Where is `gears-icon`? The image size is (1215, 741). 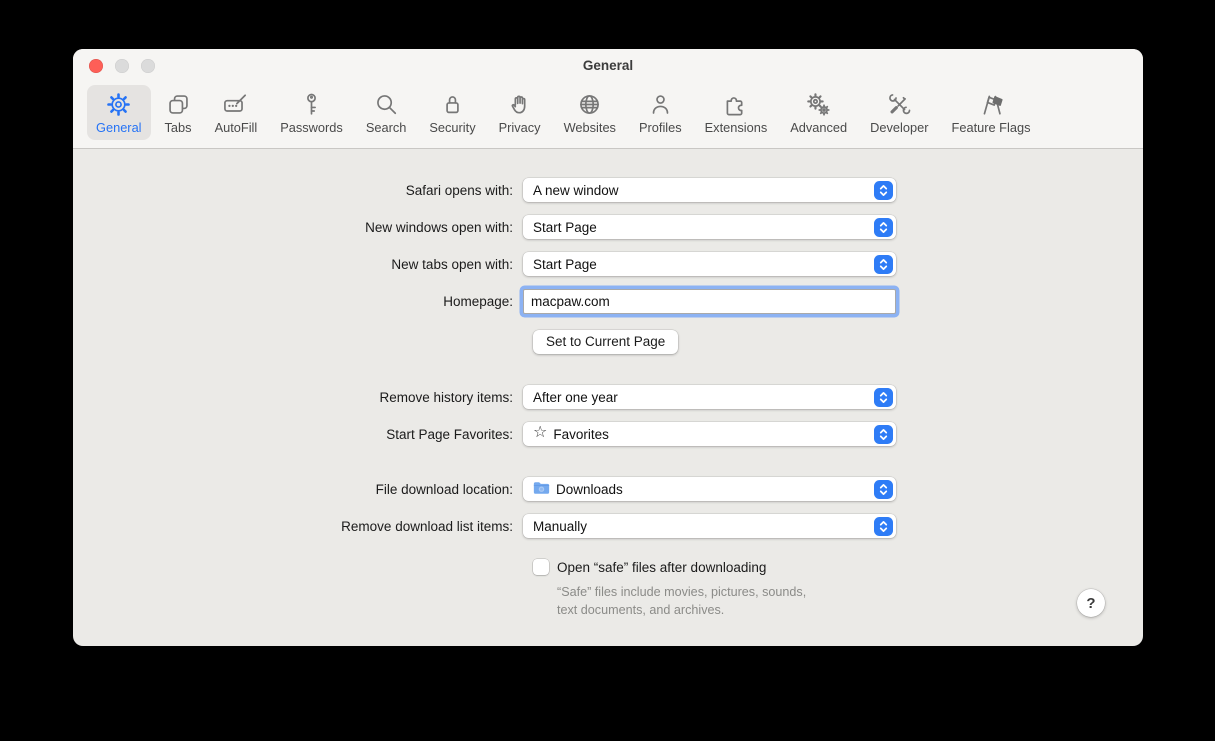 gears-icon is located at coordinates (818, 104).